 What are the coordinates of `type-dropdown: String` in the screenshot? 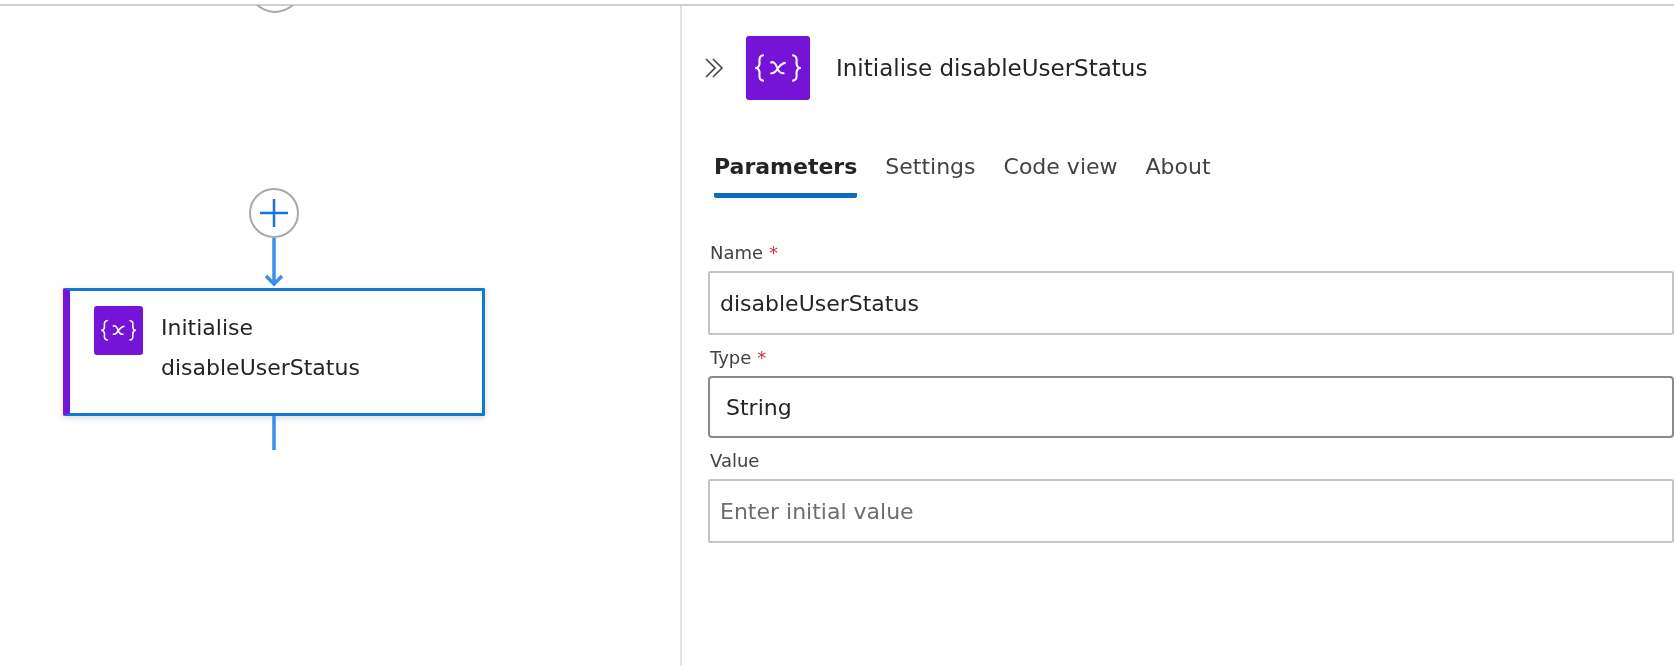 It's located at (1191, 407).